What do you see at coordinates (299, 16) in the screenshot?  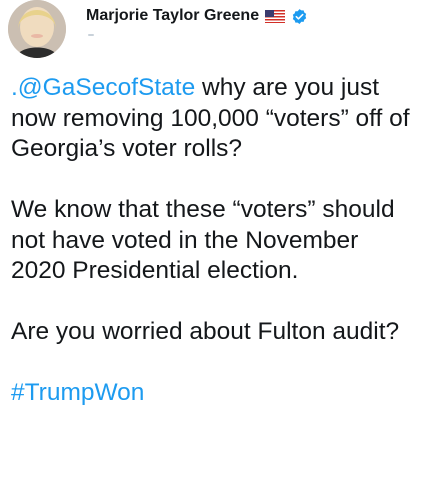 I see `verified-badge-icon` at bounding box center [299, 16].